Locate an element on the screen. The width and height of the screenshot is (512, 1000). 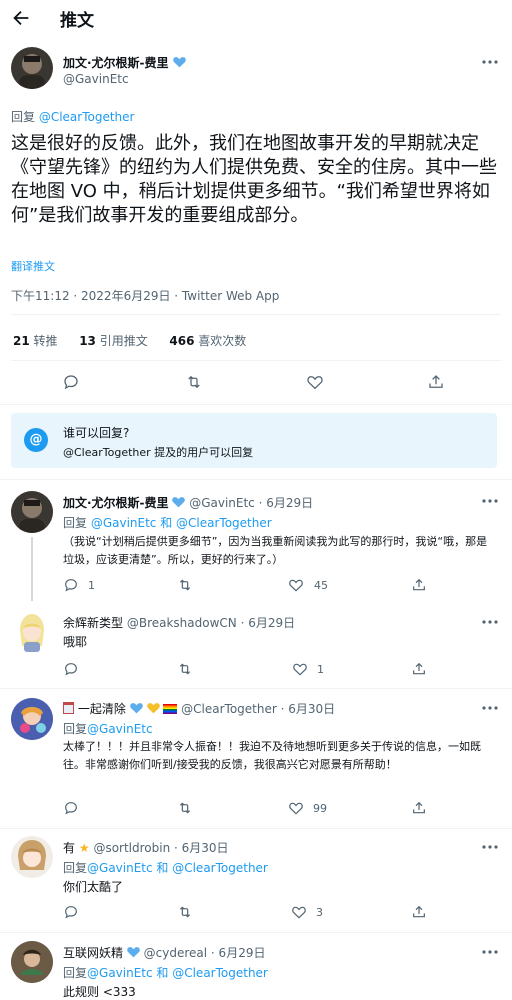
page-title: 推文 is located at coordinates (77, 21).